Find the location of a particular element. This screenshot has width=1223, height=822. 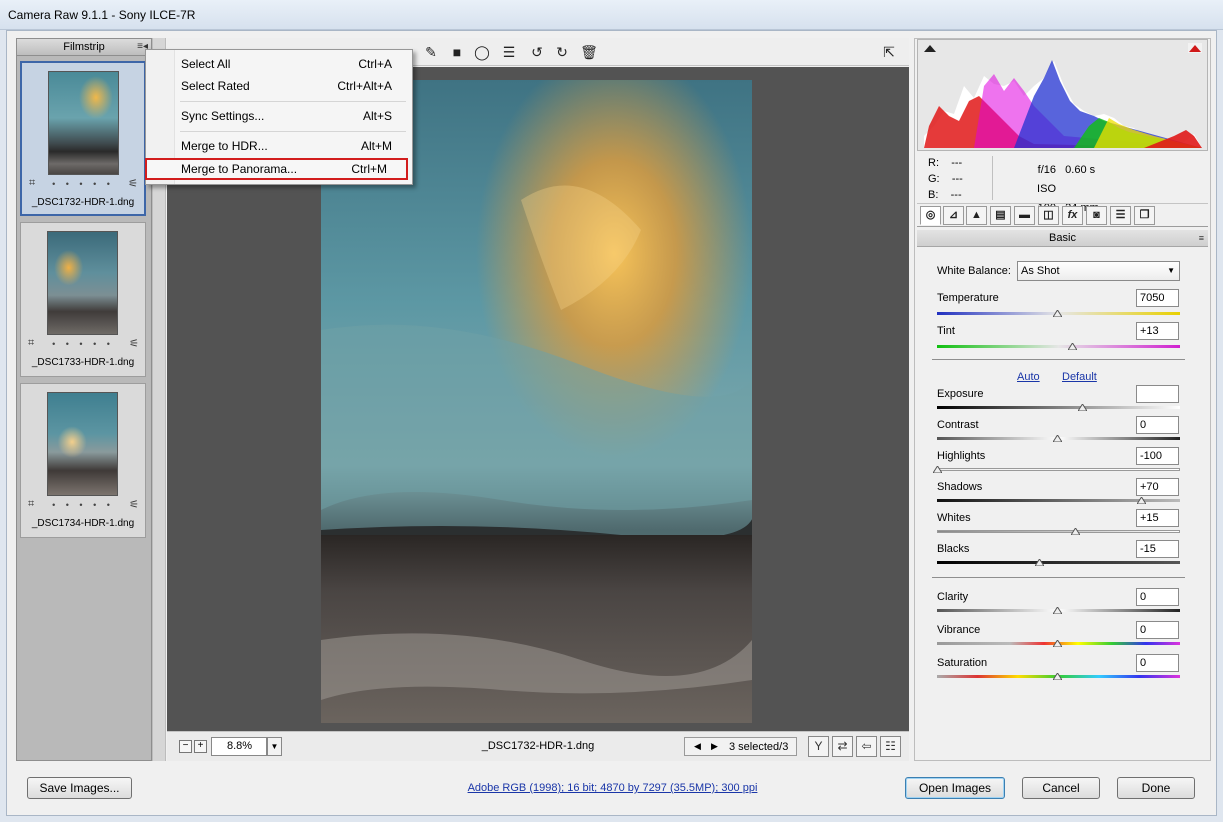

cancel-button: Cancel is located at coordinates (1061, 788).